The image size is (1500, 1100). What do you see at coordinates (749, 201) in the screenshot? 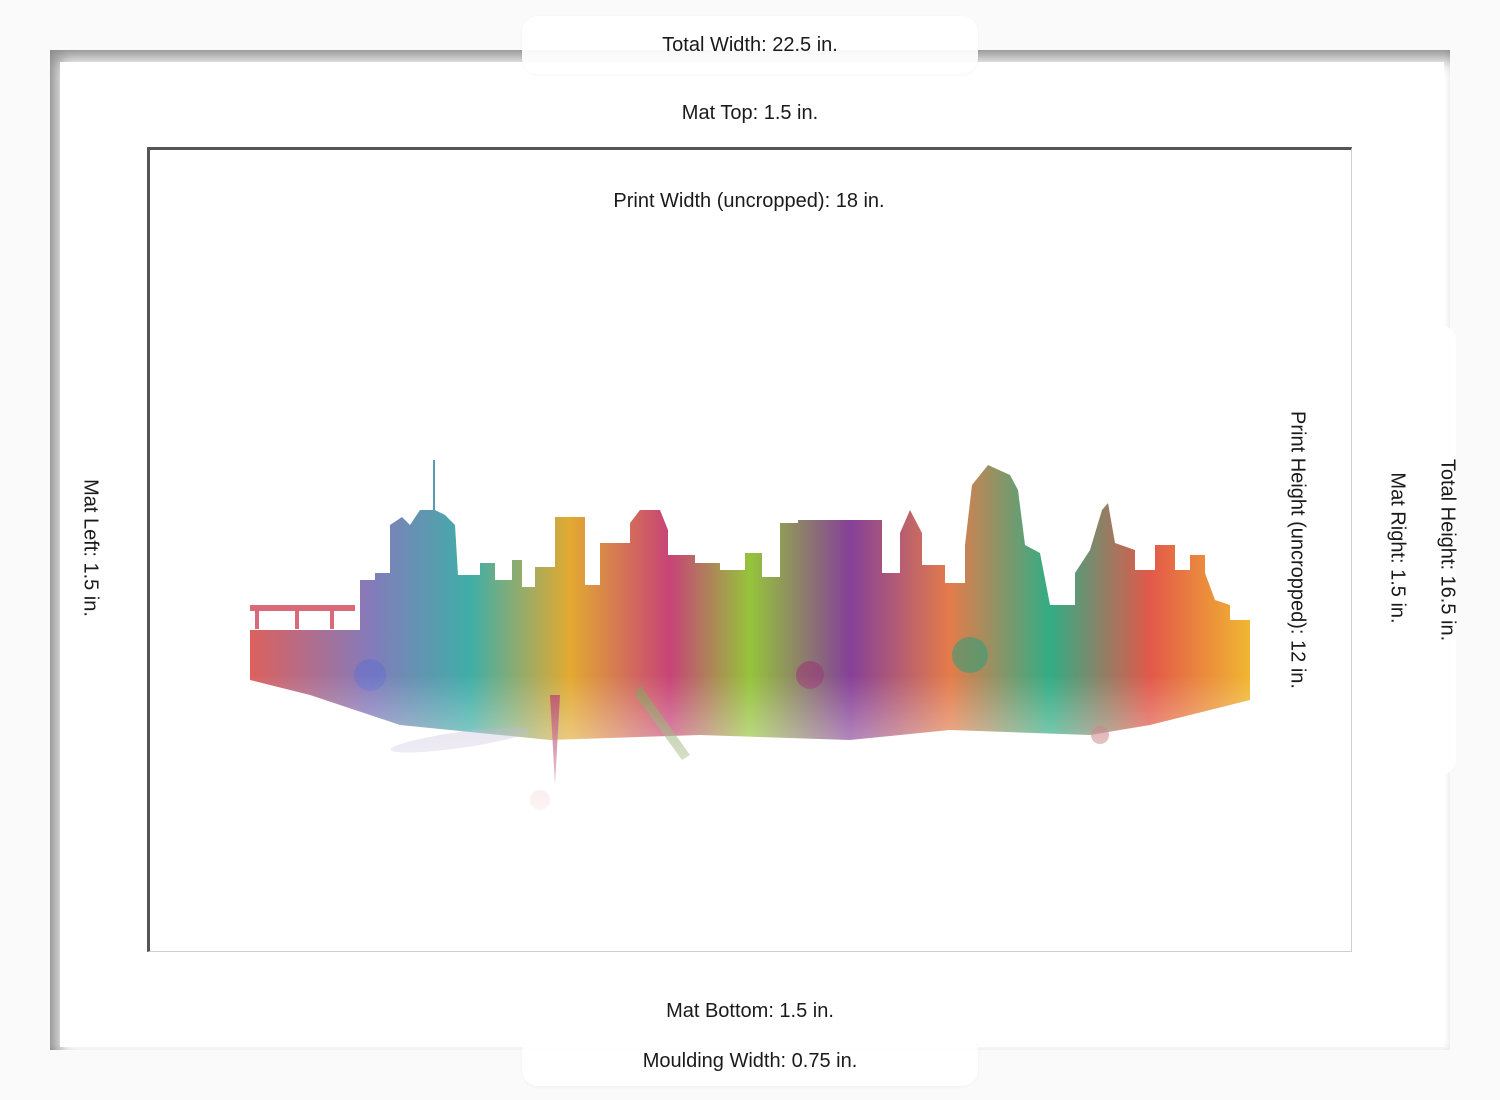
I see `print-width-label: Print Width (uncropped): 18 in.` at bounding box center [749, 201].